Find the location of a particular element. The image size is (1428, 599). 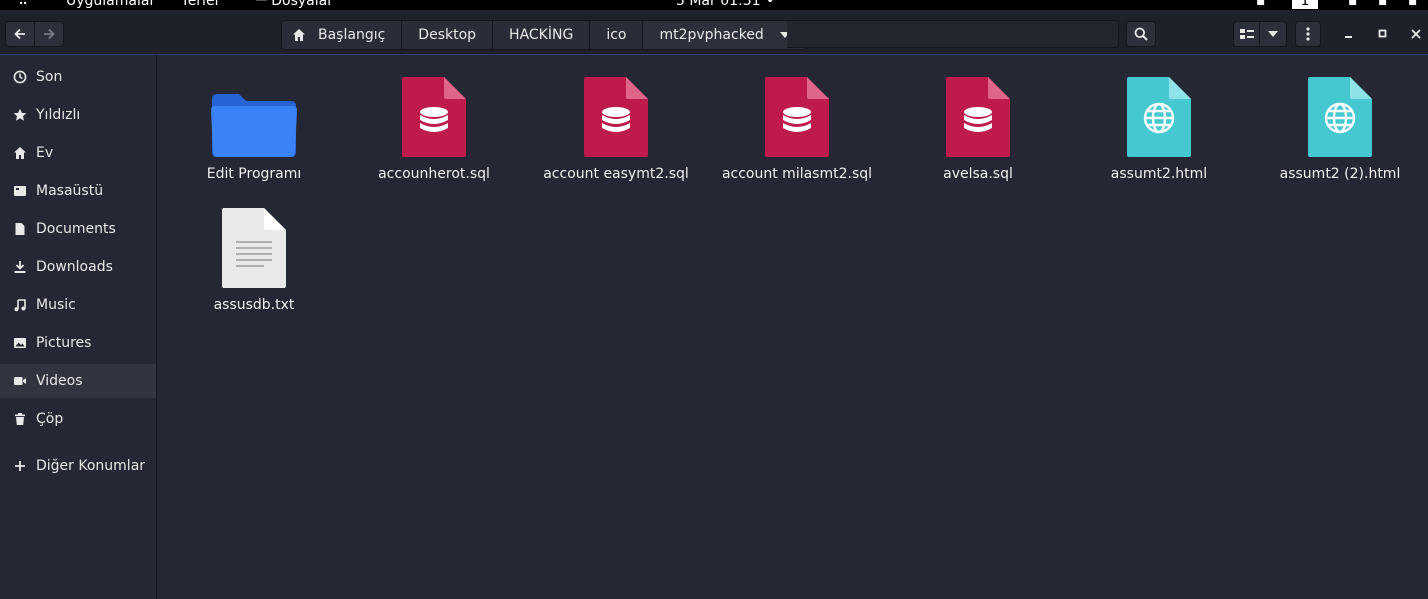

sidebar-item-videos: Videos is located at coordinates (78, 381).